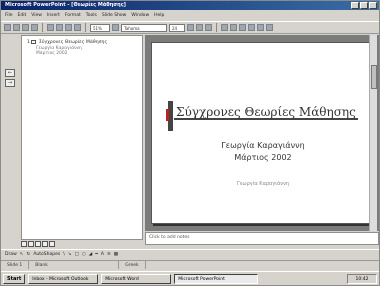 This screenshot has height=286, width=380. What do you see at coordinates (102, 254) in the screenshot?
I see `font-color-draw-icon: A` at bounding box center [102, 254].